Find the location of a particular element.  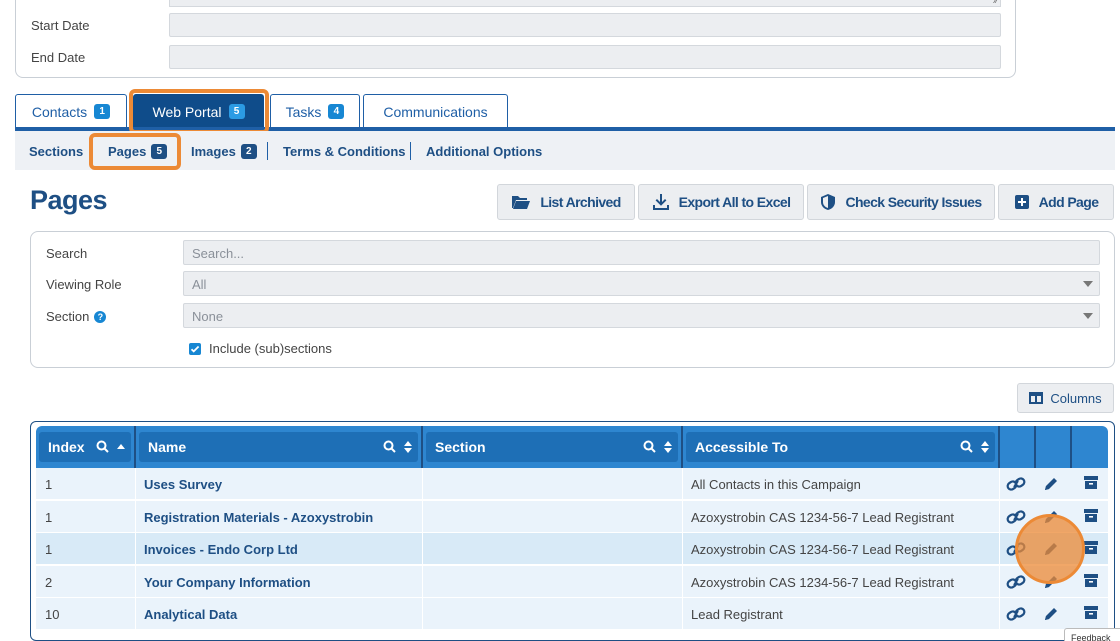

tab-label: Communications is located at coordinates (435, 111).